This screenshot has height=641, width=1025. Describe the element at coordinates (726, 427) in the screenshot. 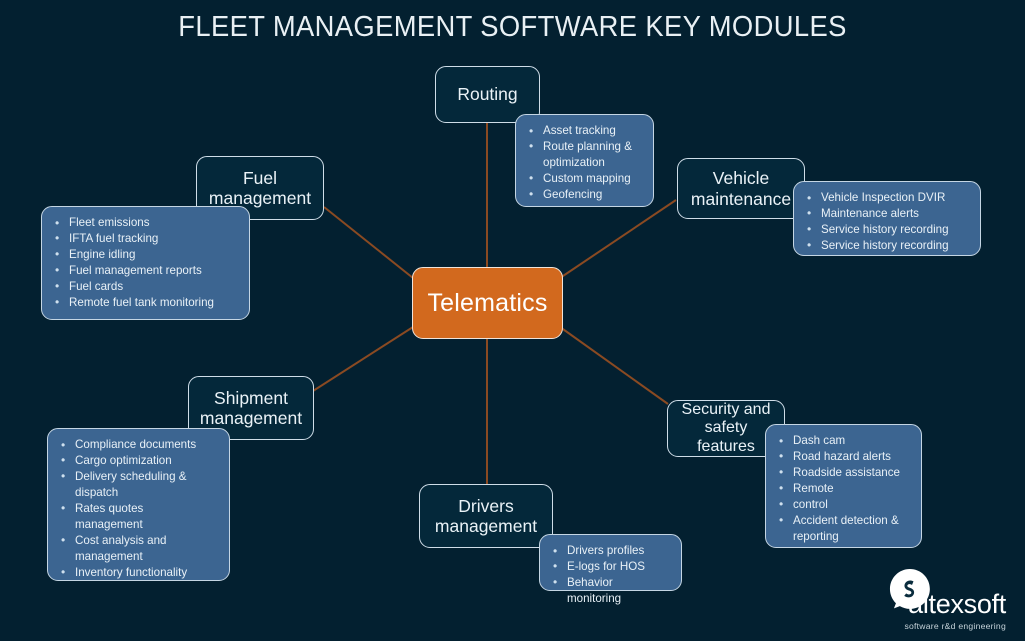

I see `module-security-safety-label: Security and safety features` at that location.